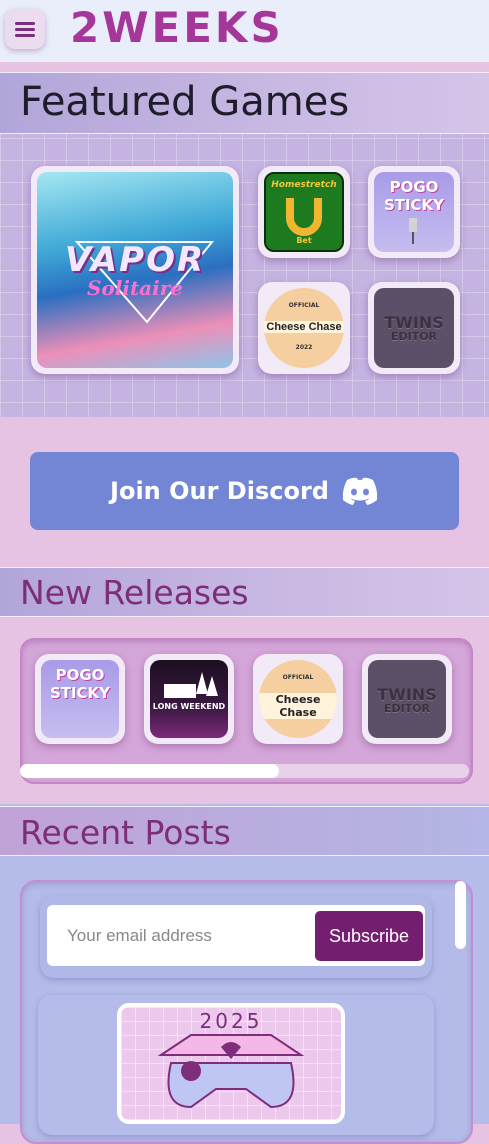 This screenshot has width=489, height=1144. I want to click on release-tile-twins-editor: TWINS EDITOR, so click(407, 699).